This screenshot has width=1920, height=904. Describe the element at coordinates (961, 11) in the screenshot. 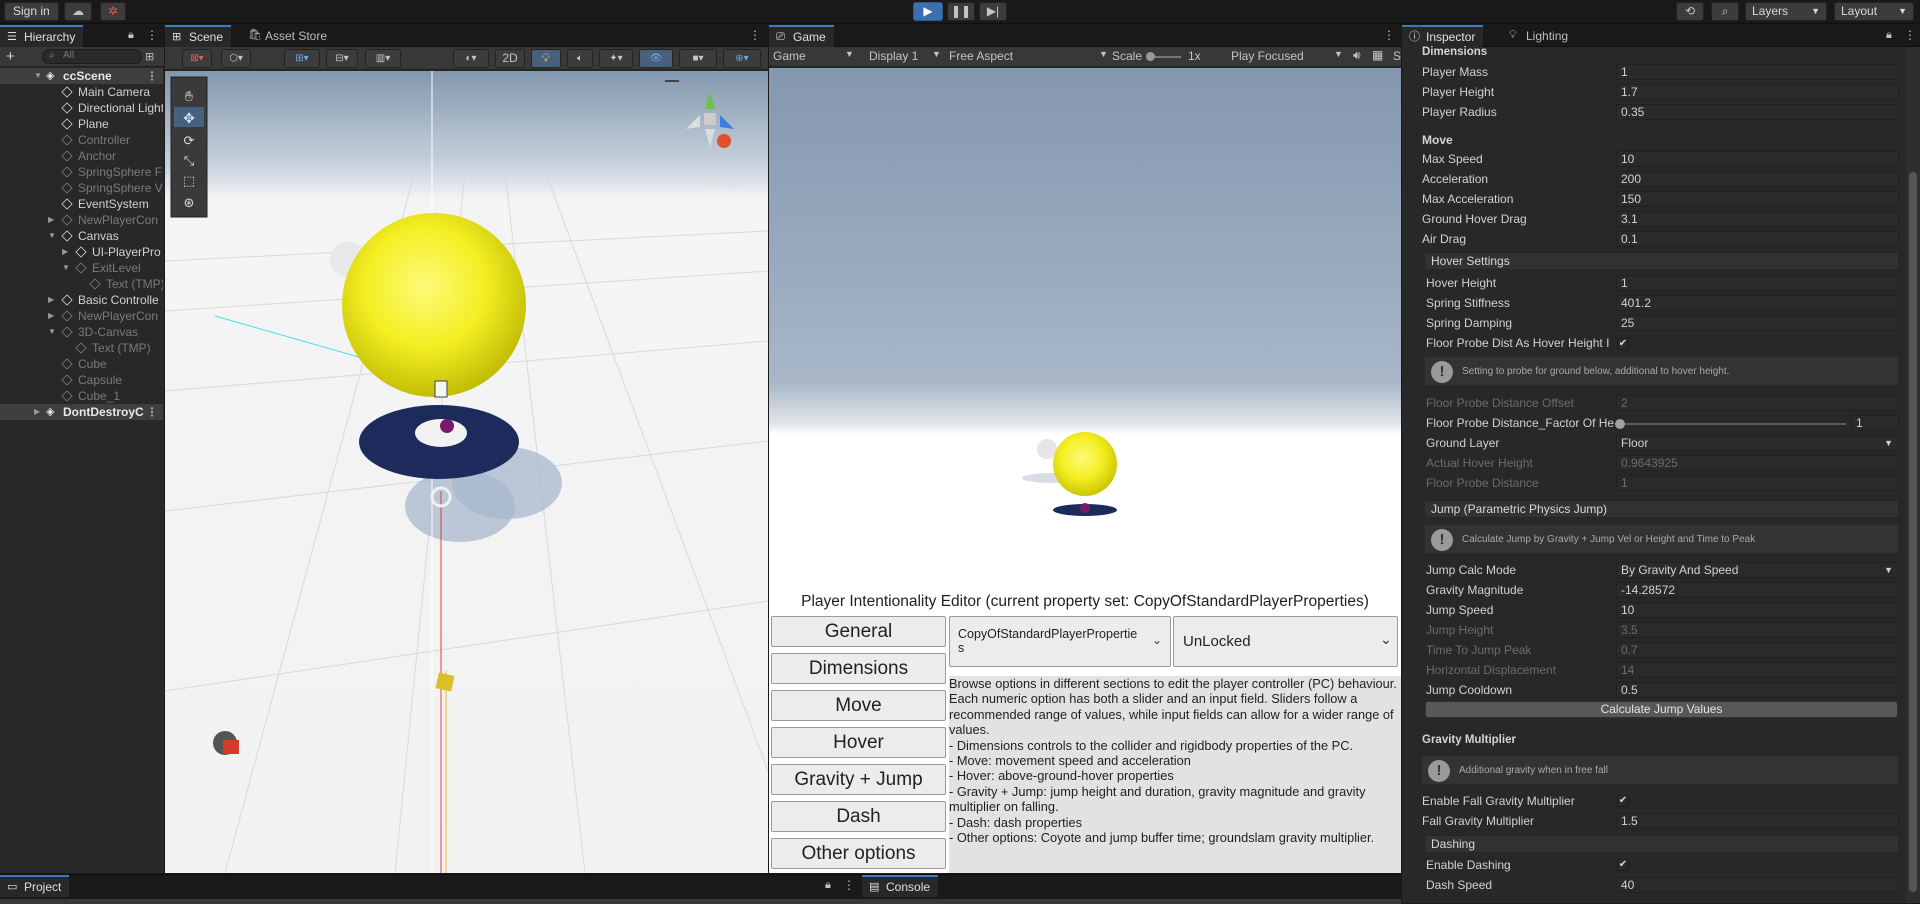

I see `pause-button: ❚❚` at that location.